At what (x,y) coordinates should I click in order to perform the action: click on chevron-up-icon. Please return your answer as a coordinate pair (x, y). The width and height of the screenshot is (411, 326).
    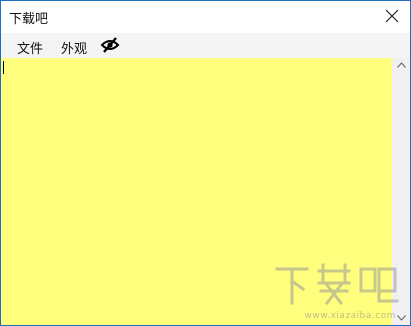
    Looking at the image, I should click on (401, 65).